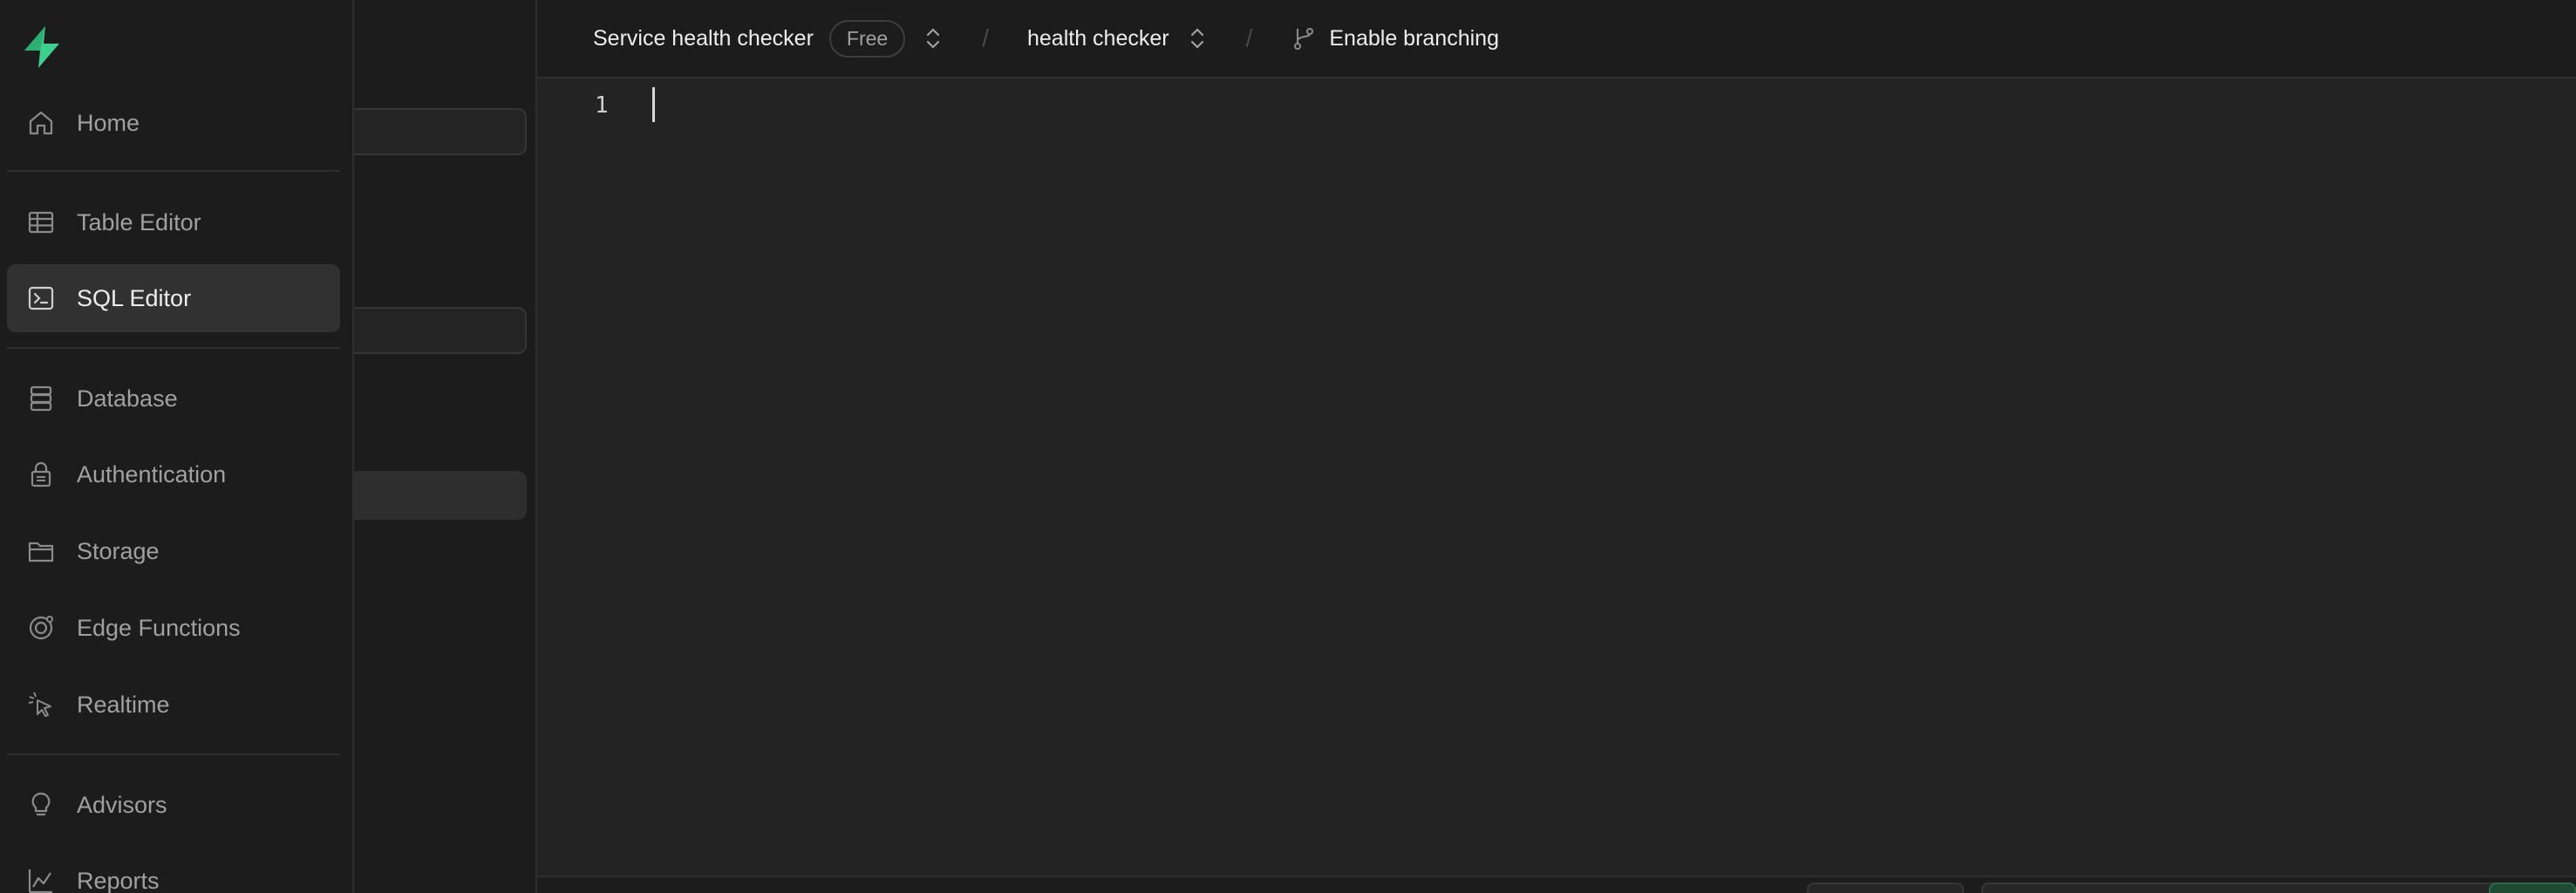 The width and height of the screenshot is (2576, 893). I want to click on results-toolbar-button, so click(1886, 888).